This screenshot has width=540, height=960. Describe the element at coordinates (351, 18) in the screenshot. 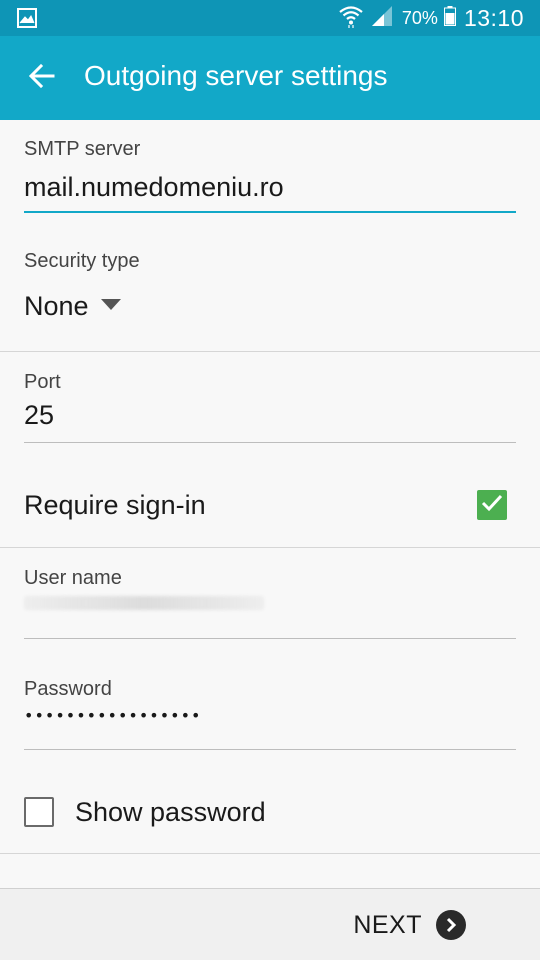

I see `wifi-icon` at that location.